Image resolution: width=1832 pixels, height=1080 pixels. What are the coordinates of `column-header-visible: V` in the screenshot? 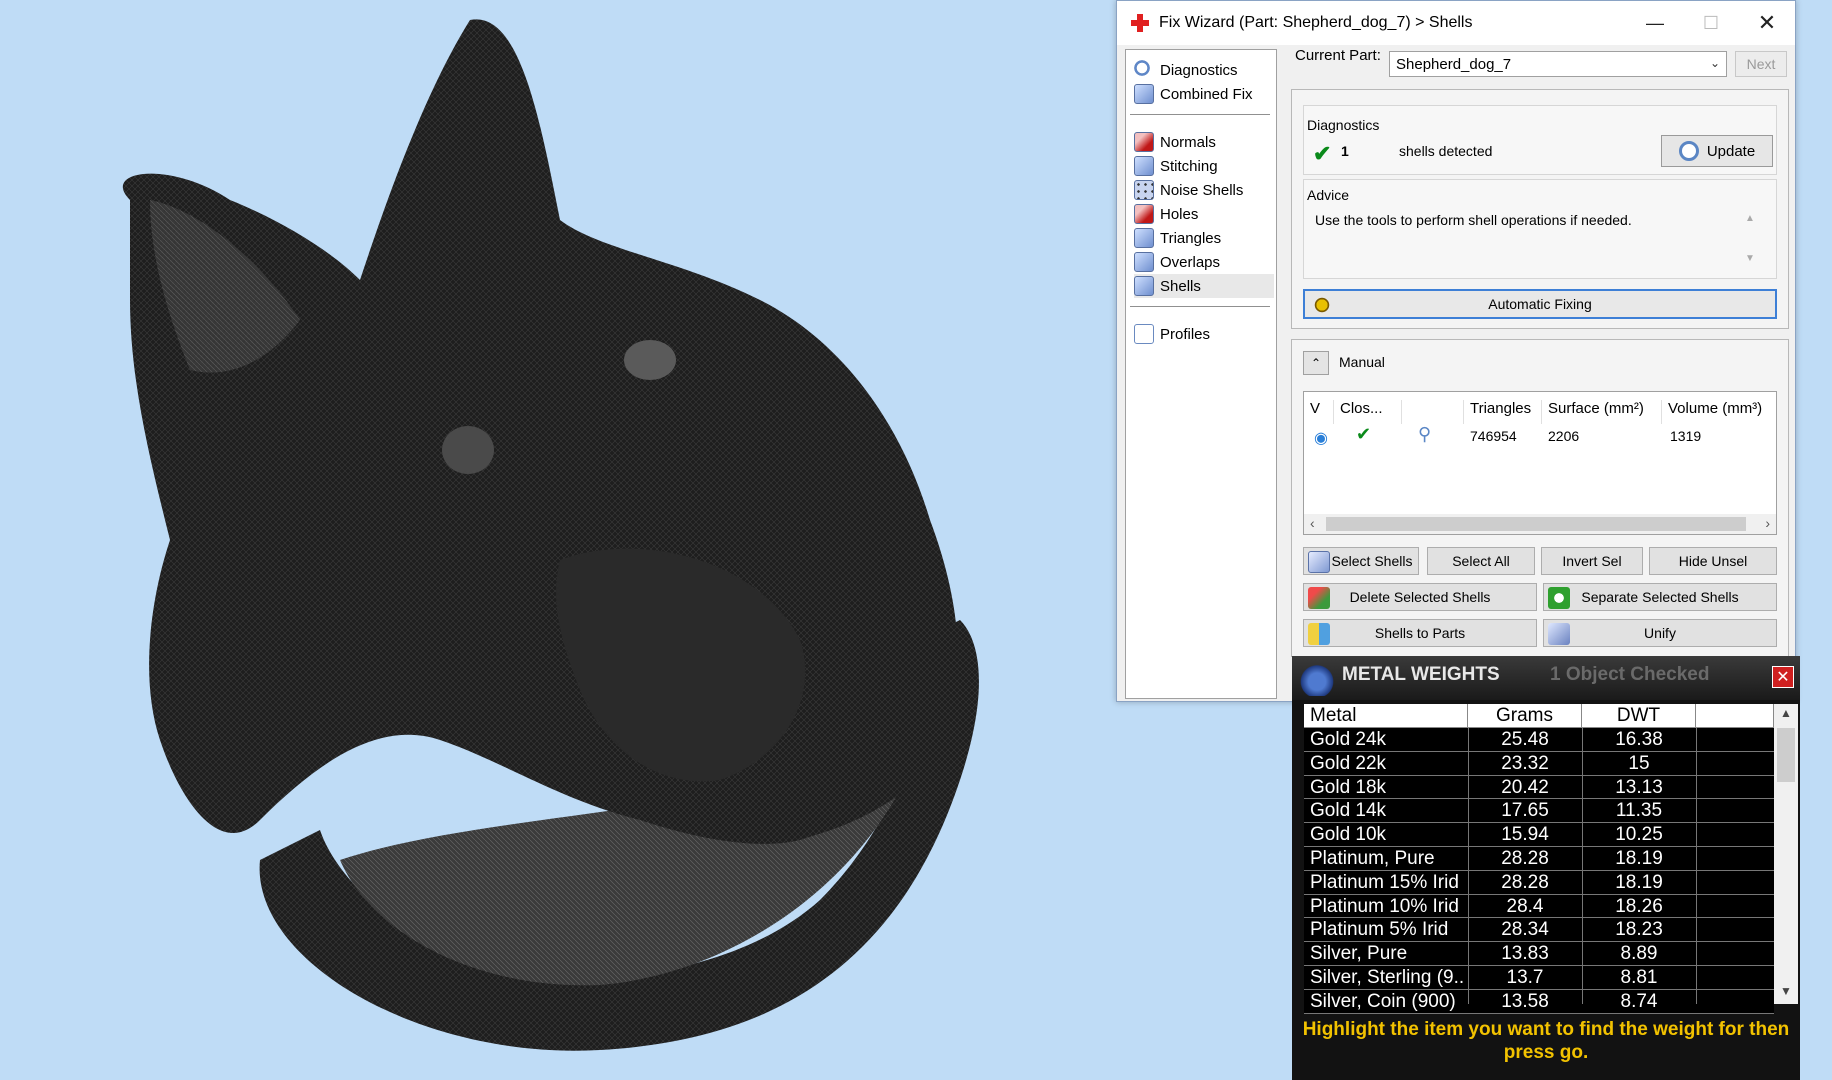 It's located at (1320, 412).